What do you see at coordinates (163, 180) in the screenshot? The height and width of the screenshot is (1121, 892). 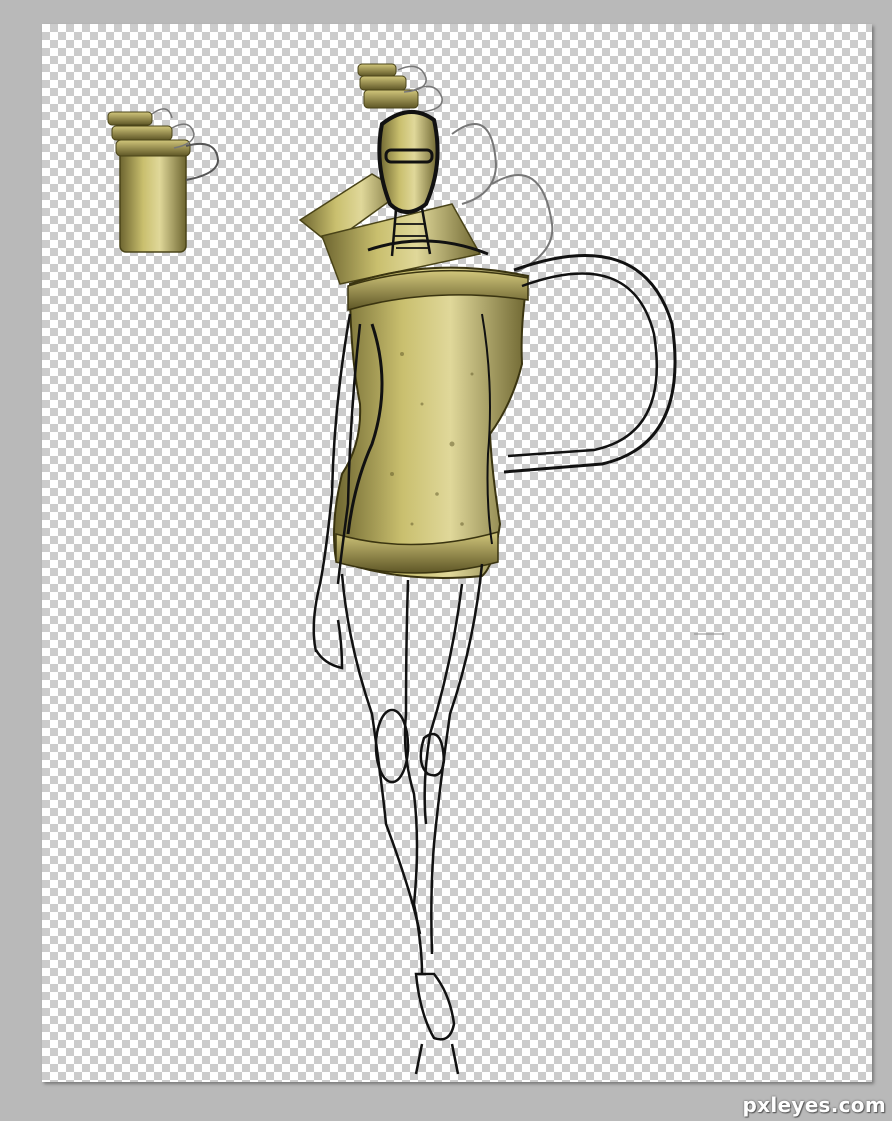 I see `small-mug` at bounding box center [163, 180].